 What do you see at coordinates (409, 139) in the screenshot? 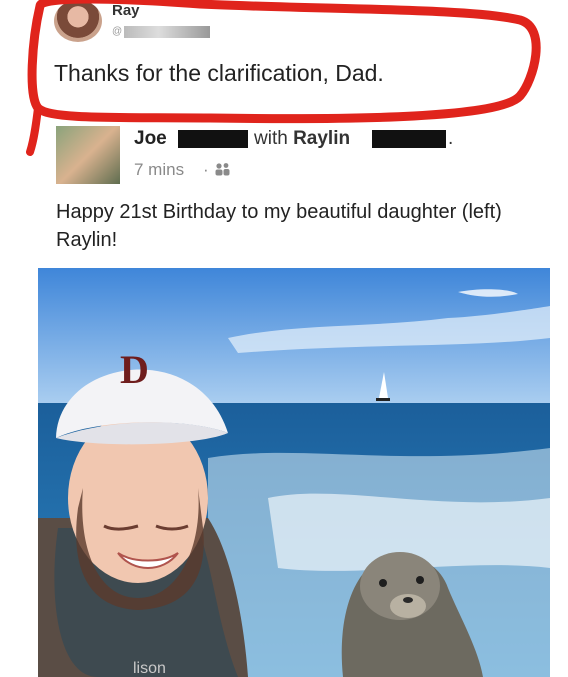
I see `tagged-lastname-redaction` at bounding box center [409, 139].